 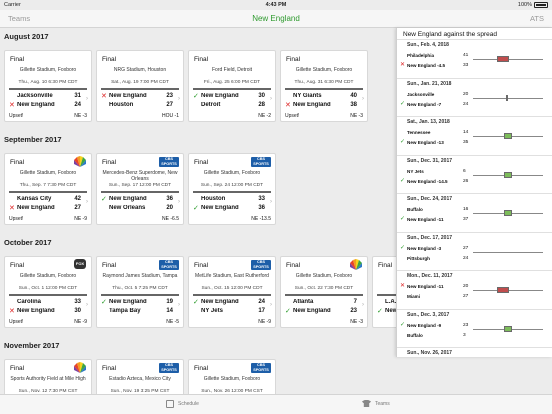 What do you see at coordinates (182, 404) in the screenshot?
I see `tab-schedule: Schedule` at bounding box center [182, 404].